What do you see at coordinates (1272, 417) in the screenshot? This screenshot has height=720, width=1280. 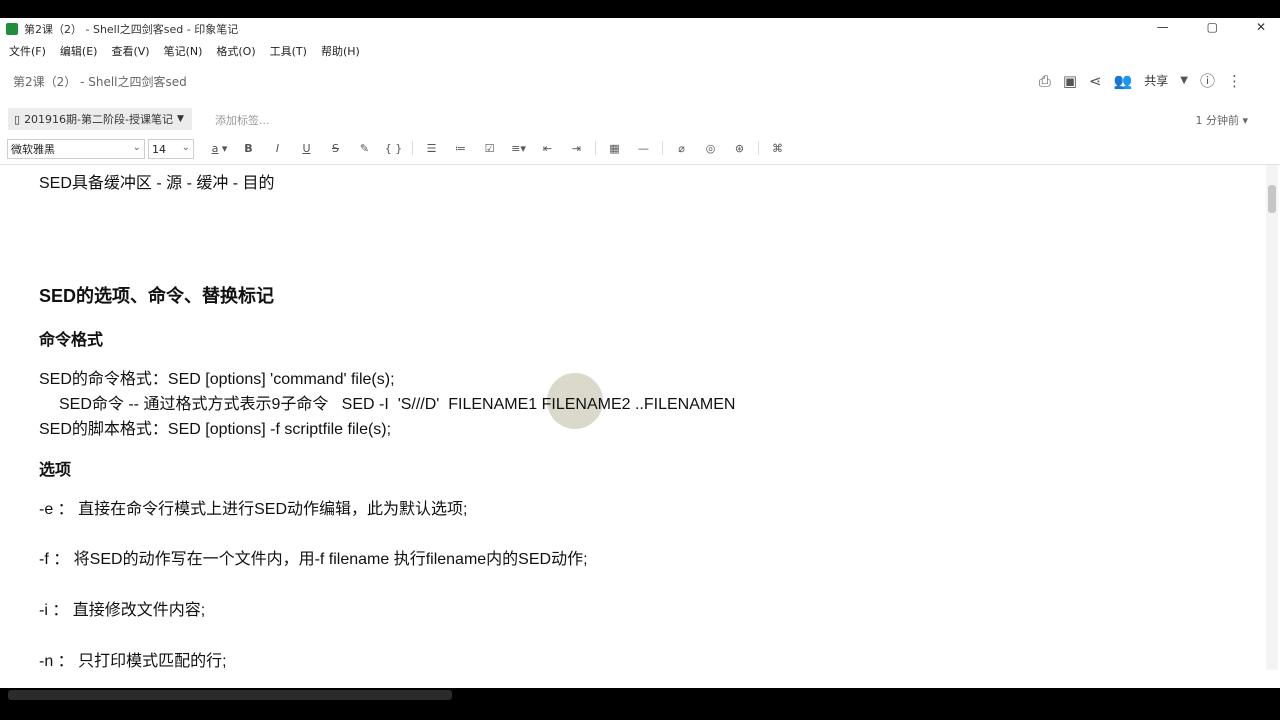 I see `vertical-scrollbar` at bounding box center [1272, 417].